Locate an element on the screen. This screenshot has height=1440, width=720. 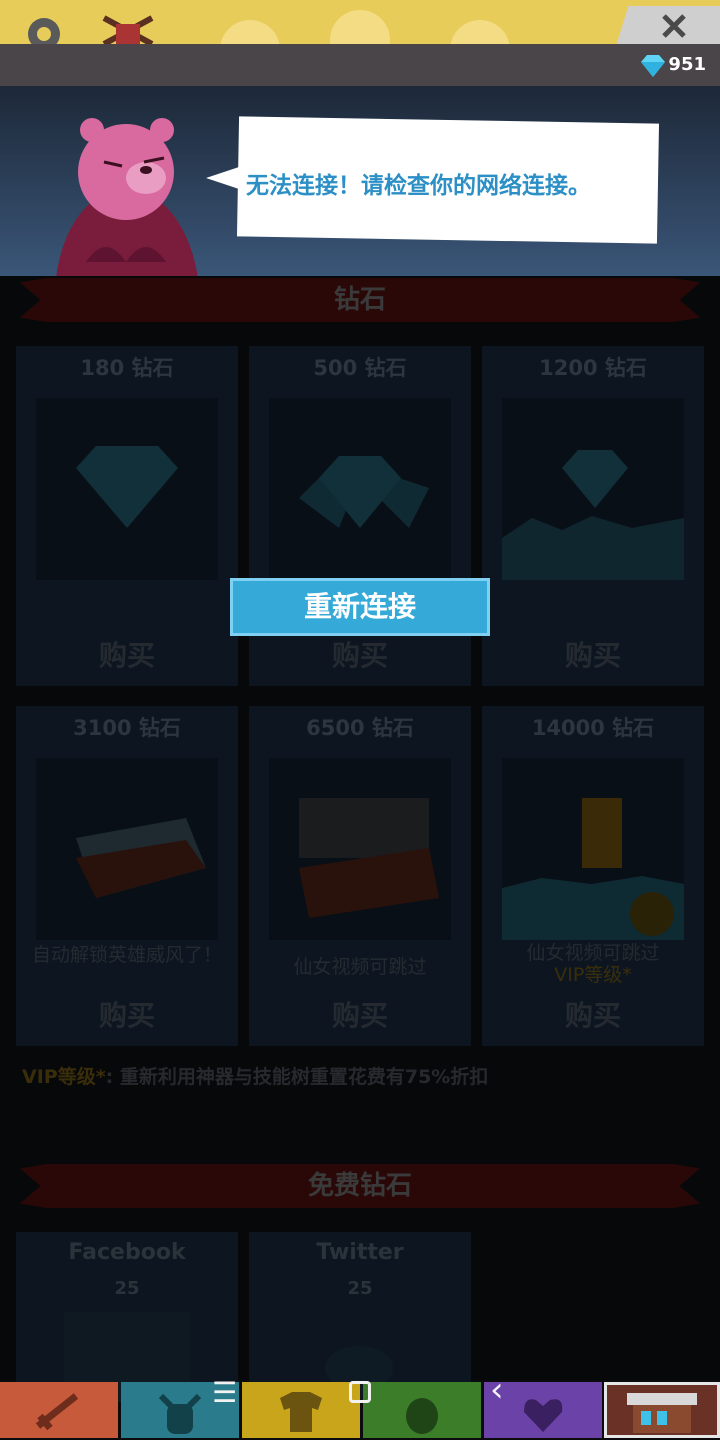
currency-bar is located at coordinates (360, 65).